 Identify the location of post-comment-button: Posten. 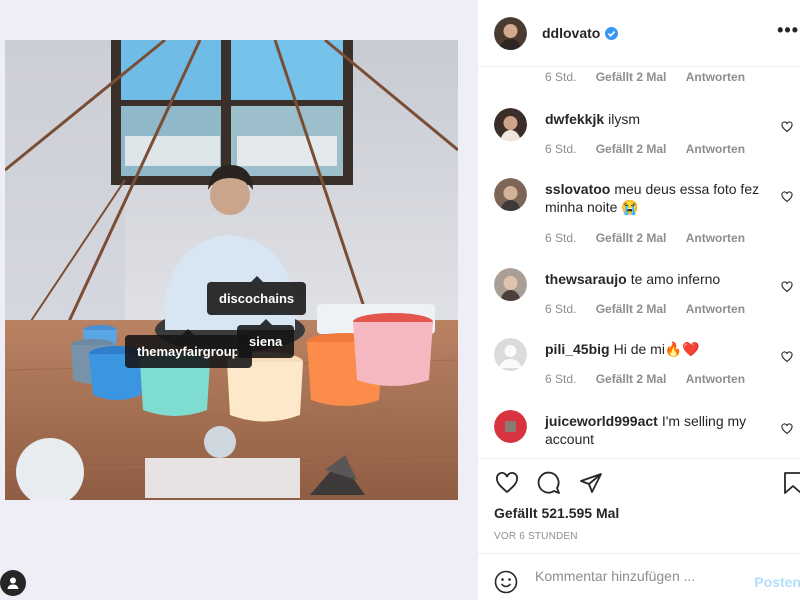
(777, 582).